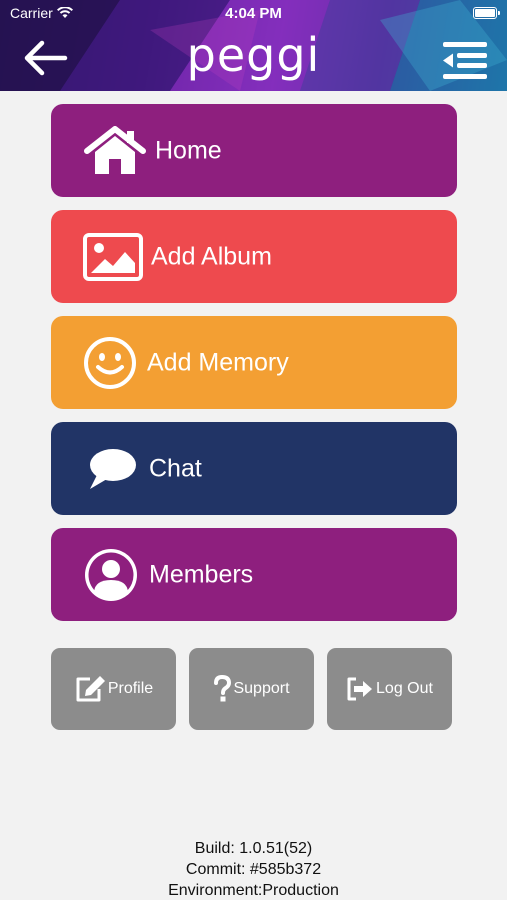 The width and height of the screenshot is (507, 900). What do you see at coordinates (254, 468) in the screenshot?
I see `chat-button: Chat` at bounding box center [254, 468].